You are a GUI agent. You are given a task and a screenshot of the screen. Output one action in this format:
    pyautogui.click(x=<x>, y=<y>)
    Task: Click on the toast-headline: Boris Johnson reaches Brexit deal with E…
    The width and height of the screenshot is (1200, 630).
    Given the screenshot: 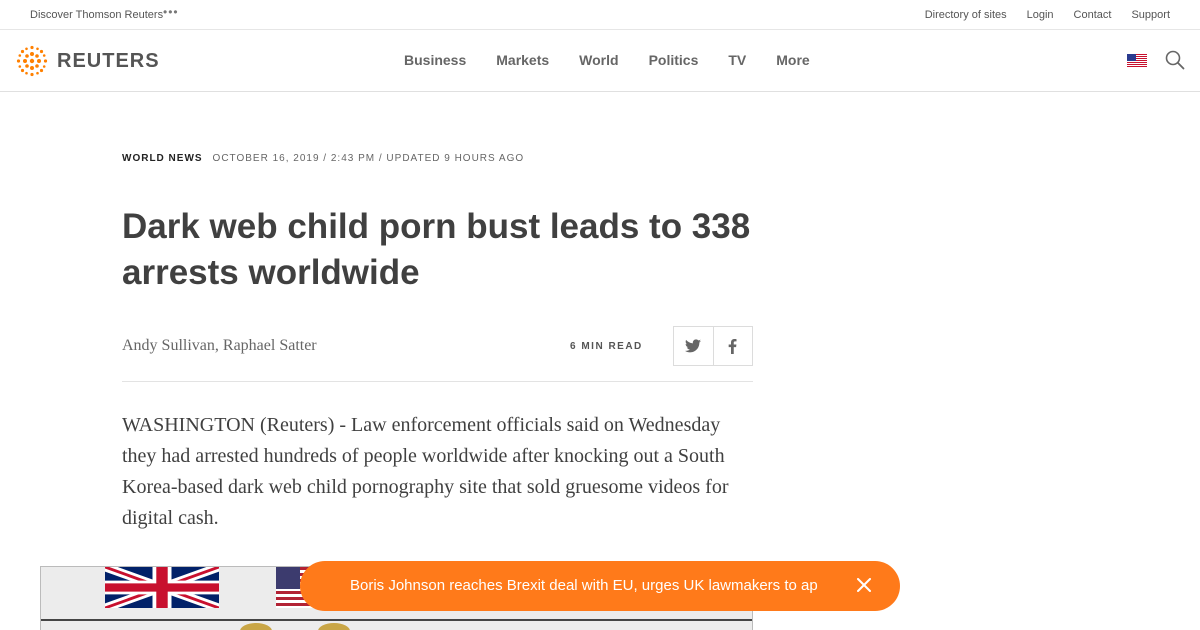 What is the action you would take?
    pyautogui.click(x=585, y=585)
    